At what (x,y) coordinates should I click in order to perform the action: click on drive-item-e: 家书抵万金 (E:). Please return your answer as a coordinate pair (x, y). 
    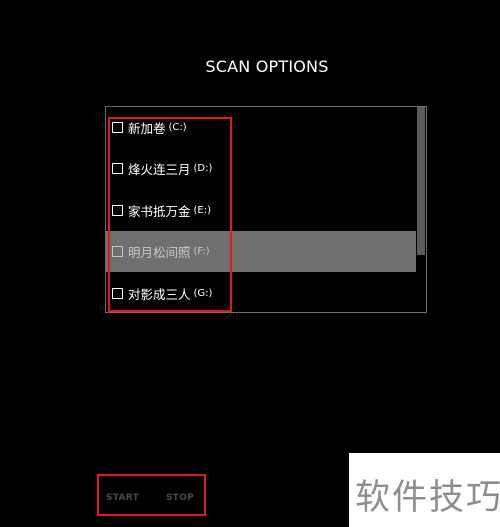
    Looking at the image, I should click on (261, 210).